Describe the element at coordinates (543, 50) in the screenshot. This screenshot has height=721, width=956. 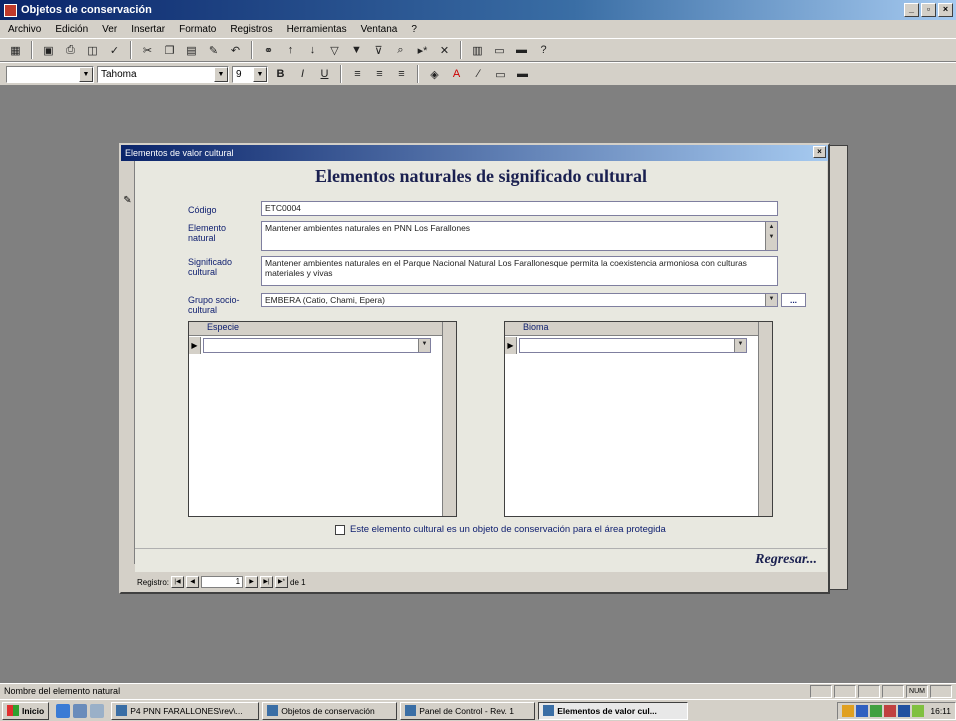
I see `help-icon: ?` at that location.